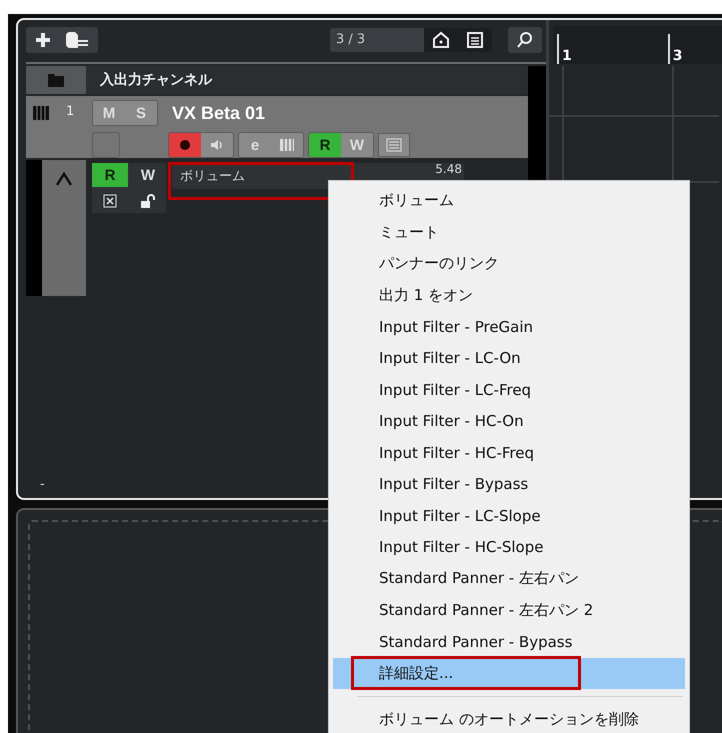 The width and height of the screenshot is (722, 733). What do you see at coordinates (675, 49) in the screenshot?
I see `bar-number: 3` at bounding box center [675, 49].